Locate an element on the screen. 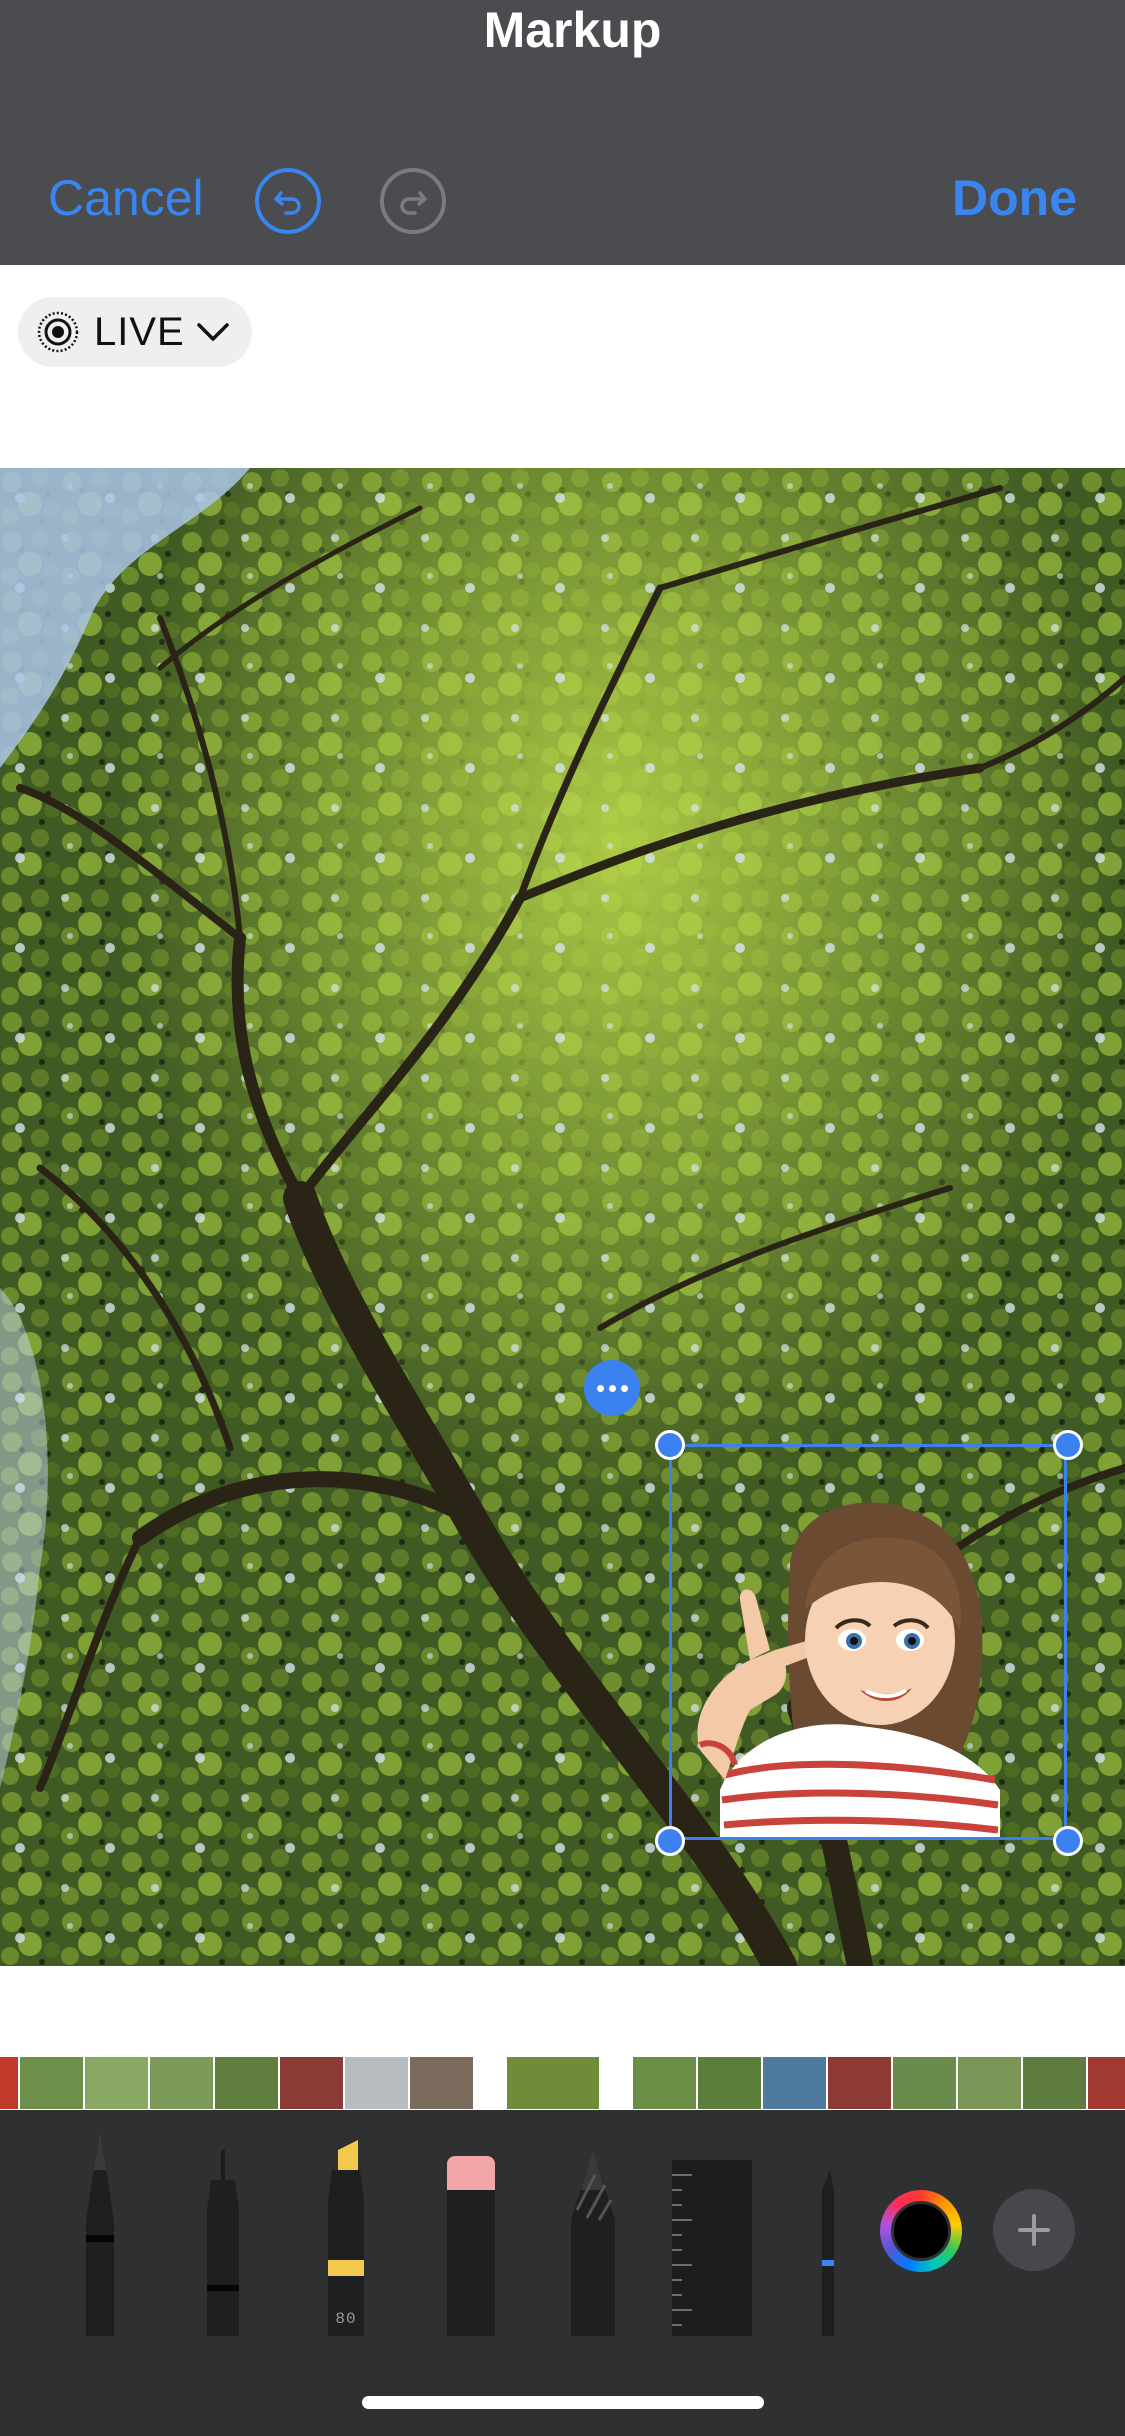 Image resolution: width=1125 pixels, height=2436 pixels. filmstrip is located at coordinates (562, 2083).